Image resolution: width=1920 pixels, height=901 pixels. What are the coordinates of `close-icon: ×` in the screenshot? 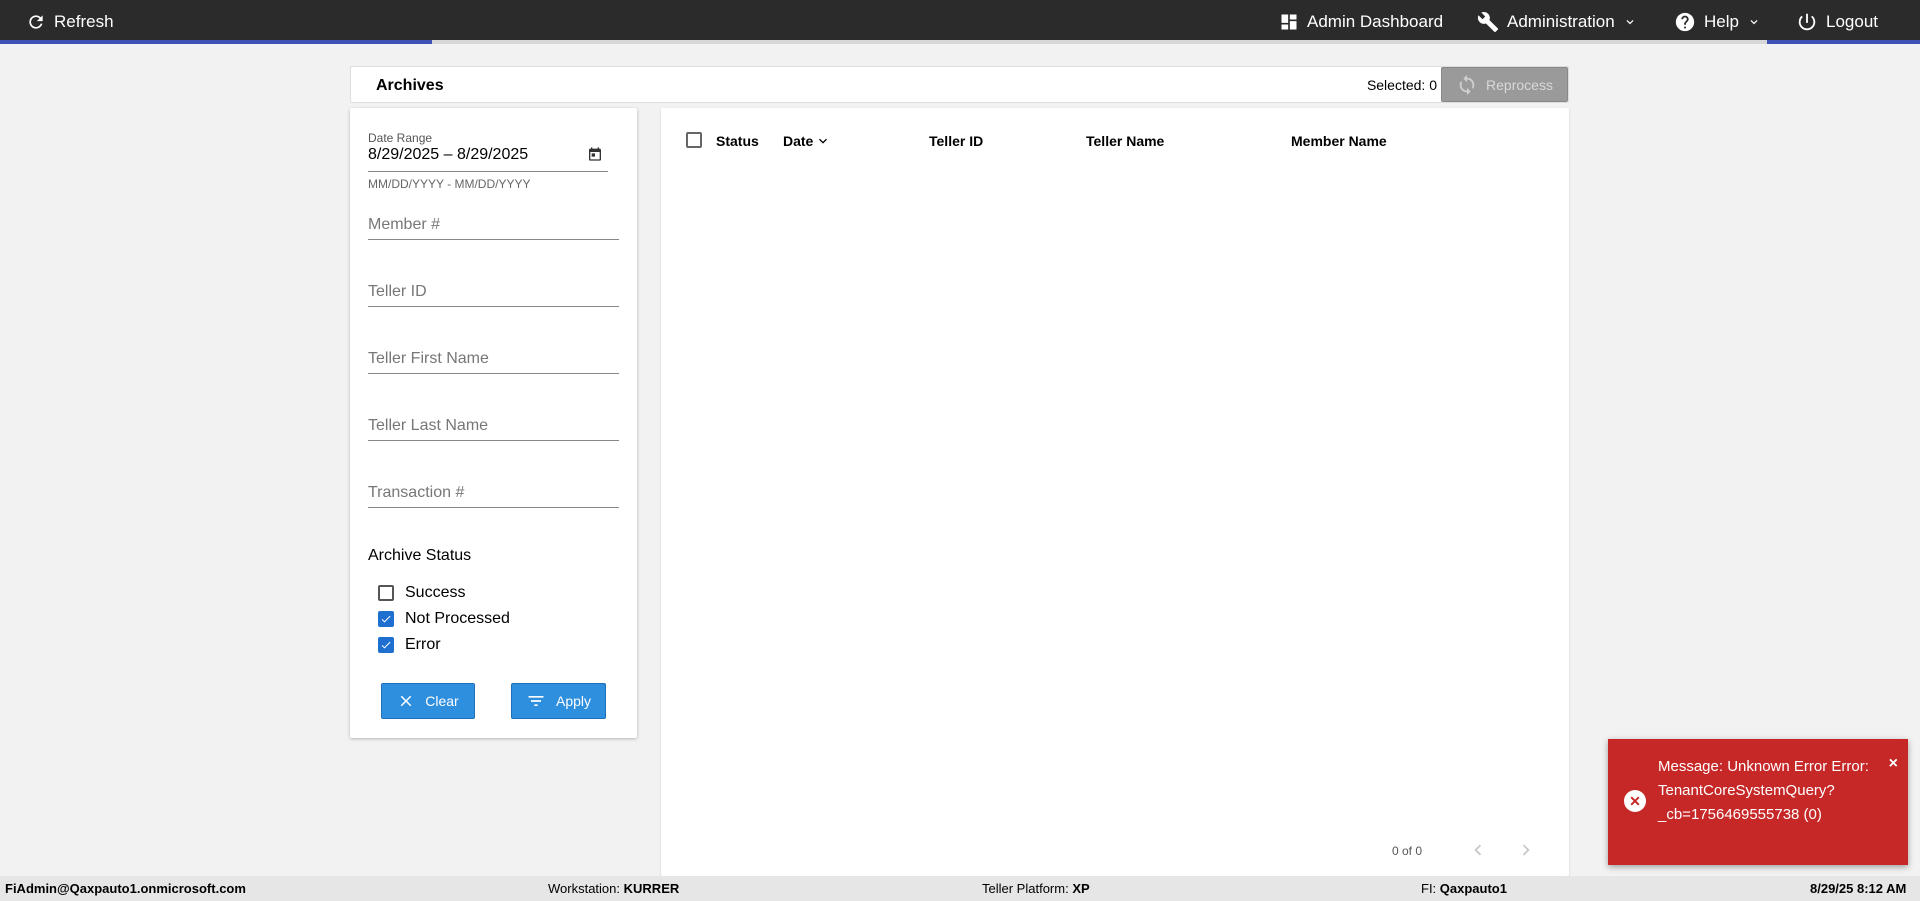 It's located at (1893, 764).